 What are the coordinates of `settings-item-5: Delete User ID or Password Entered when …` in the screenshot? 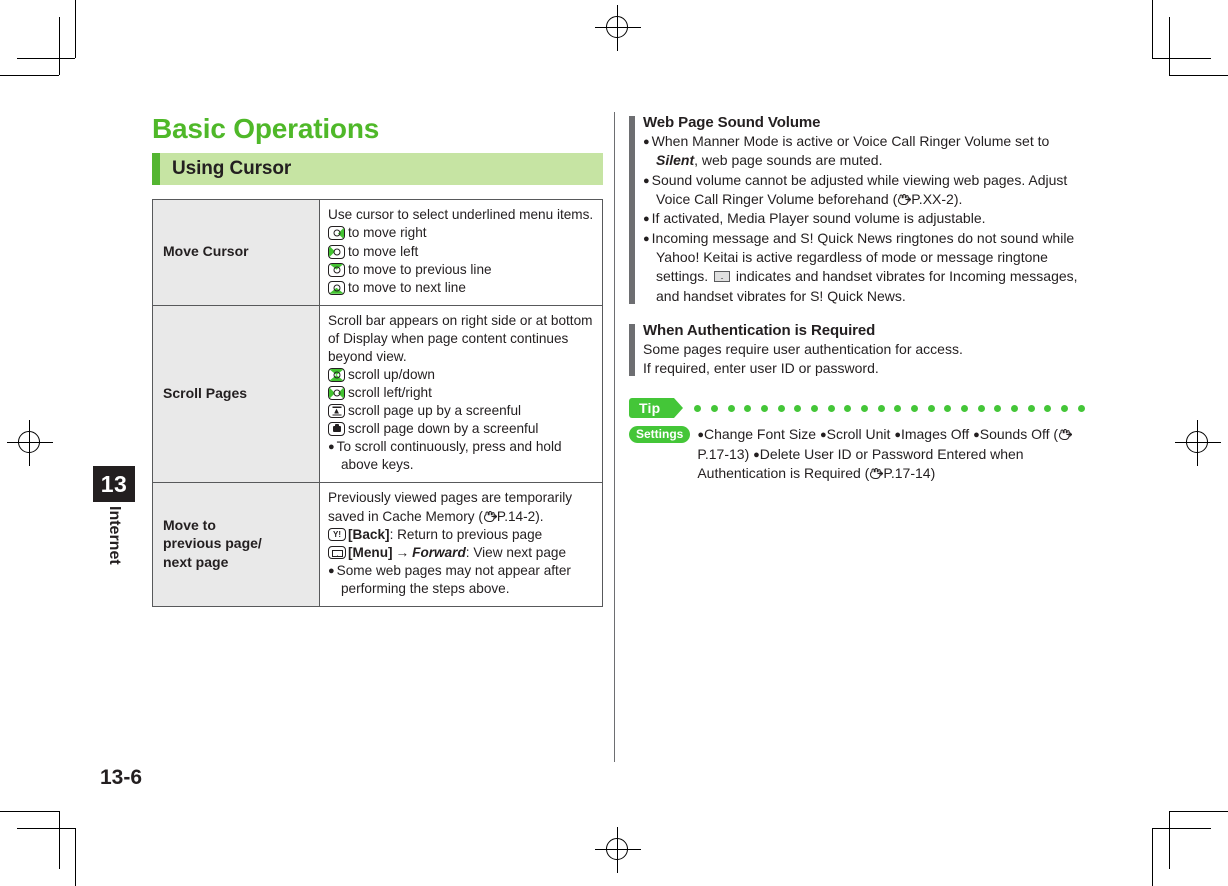 It's located at (860, 463).